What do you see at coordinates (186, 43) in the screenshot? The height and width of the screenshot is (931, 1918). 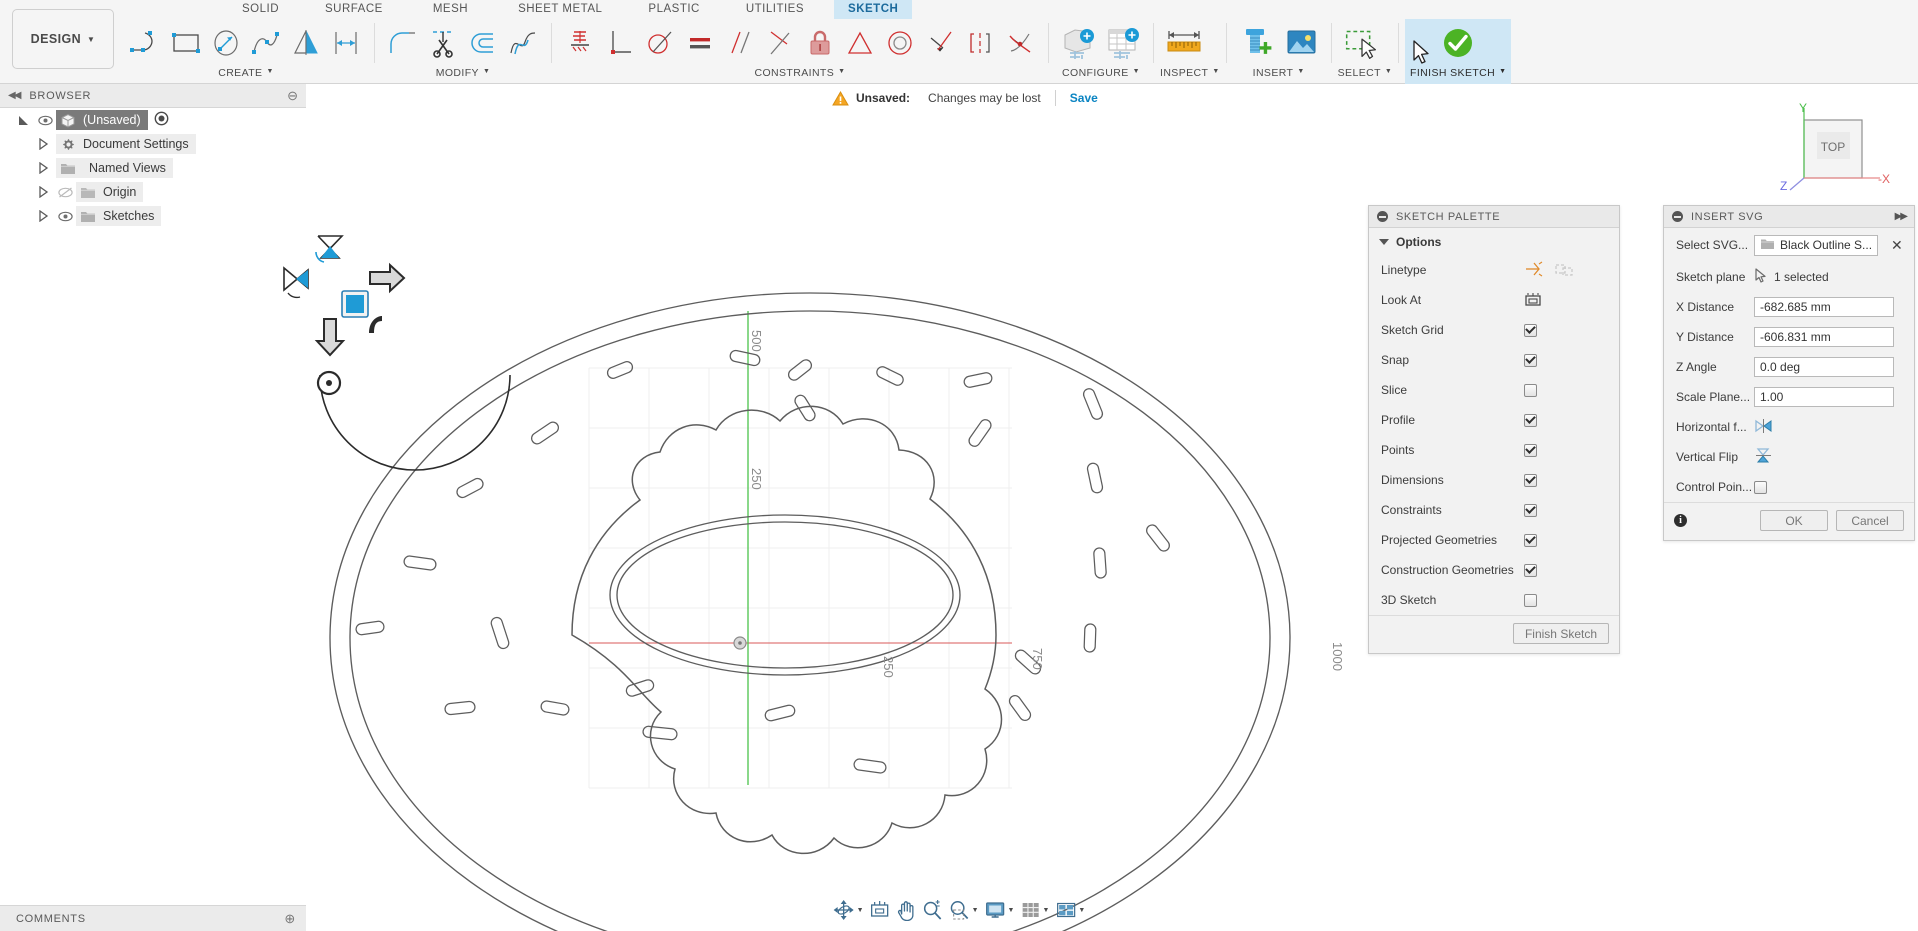 I see `create-rectangle-tool` at bounding box center [186, 43].